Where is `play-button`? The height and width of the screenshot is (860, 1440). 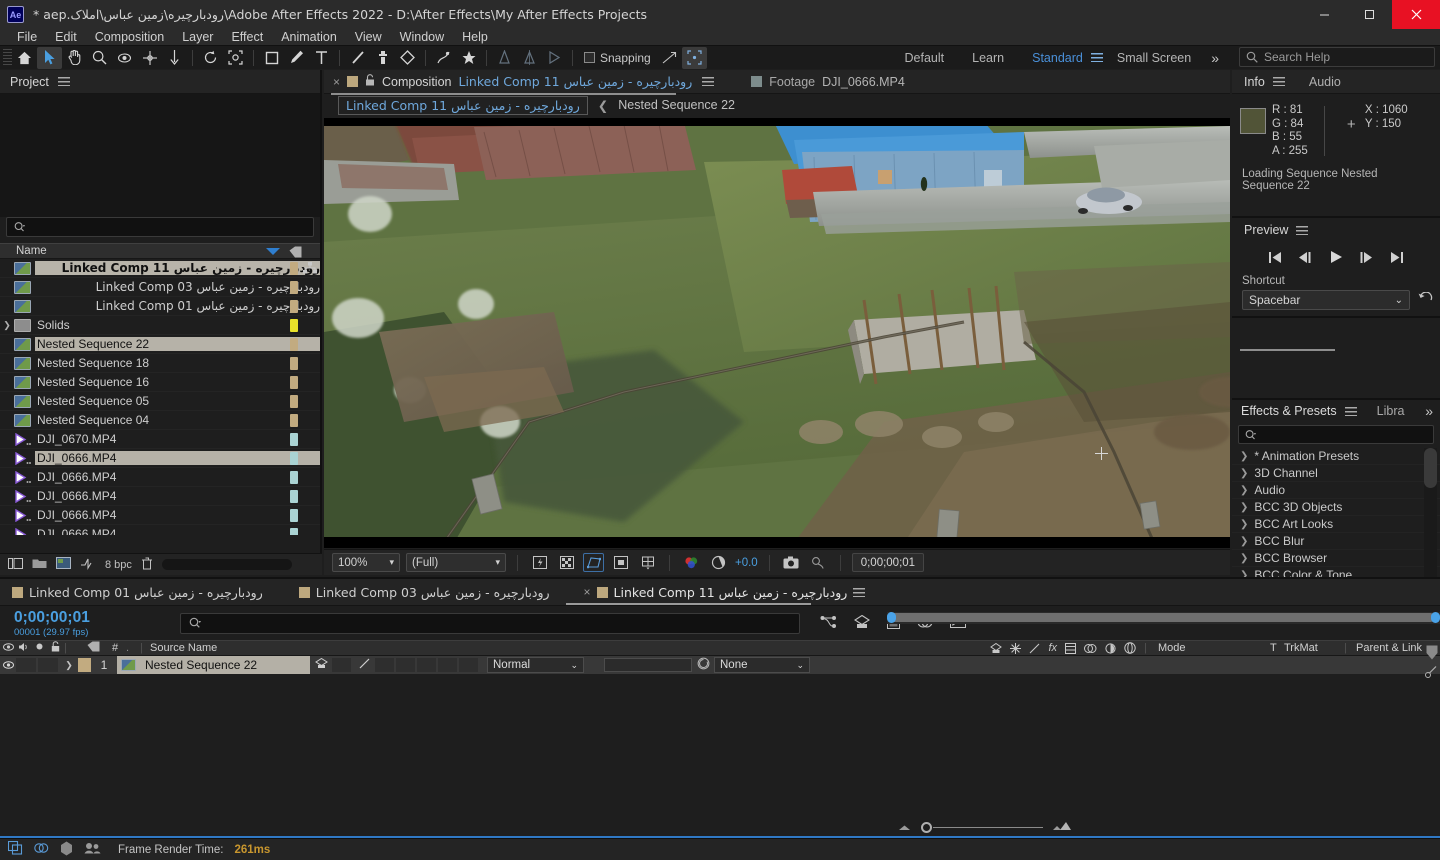 play-button is located at coordinates (1336, 258).